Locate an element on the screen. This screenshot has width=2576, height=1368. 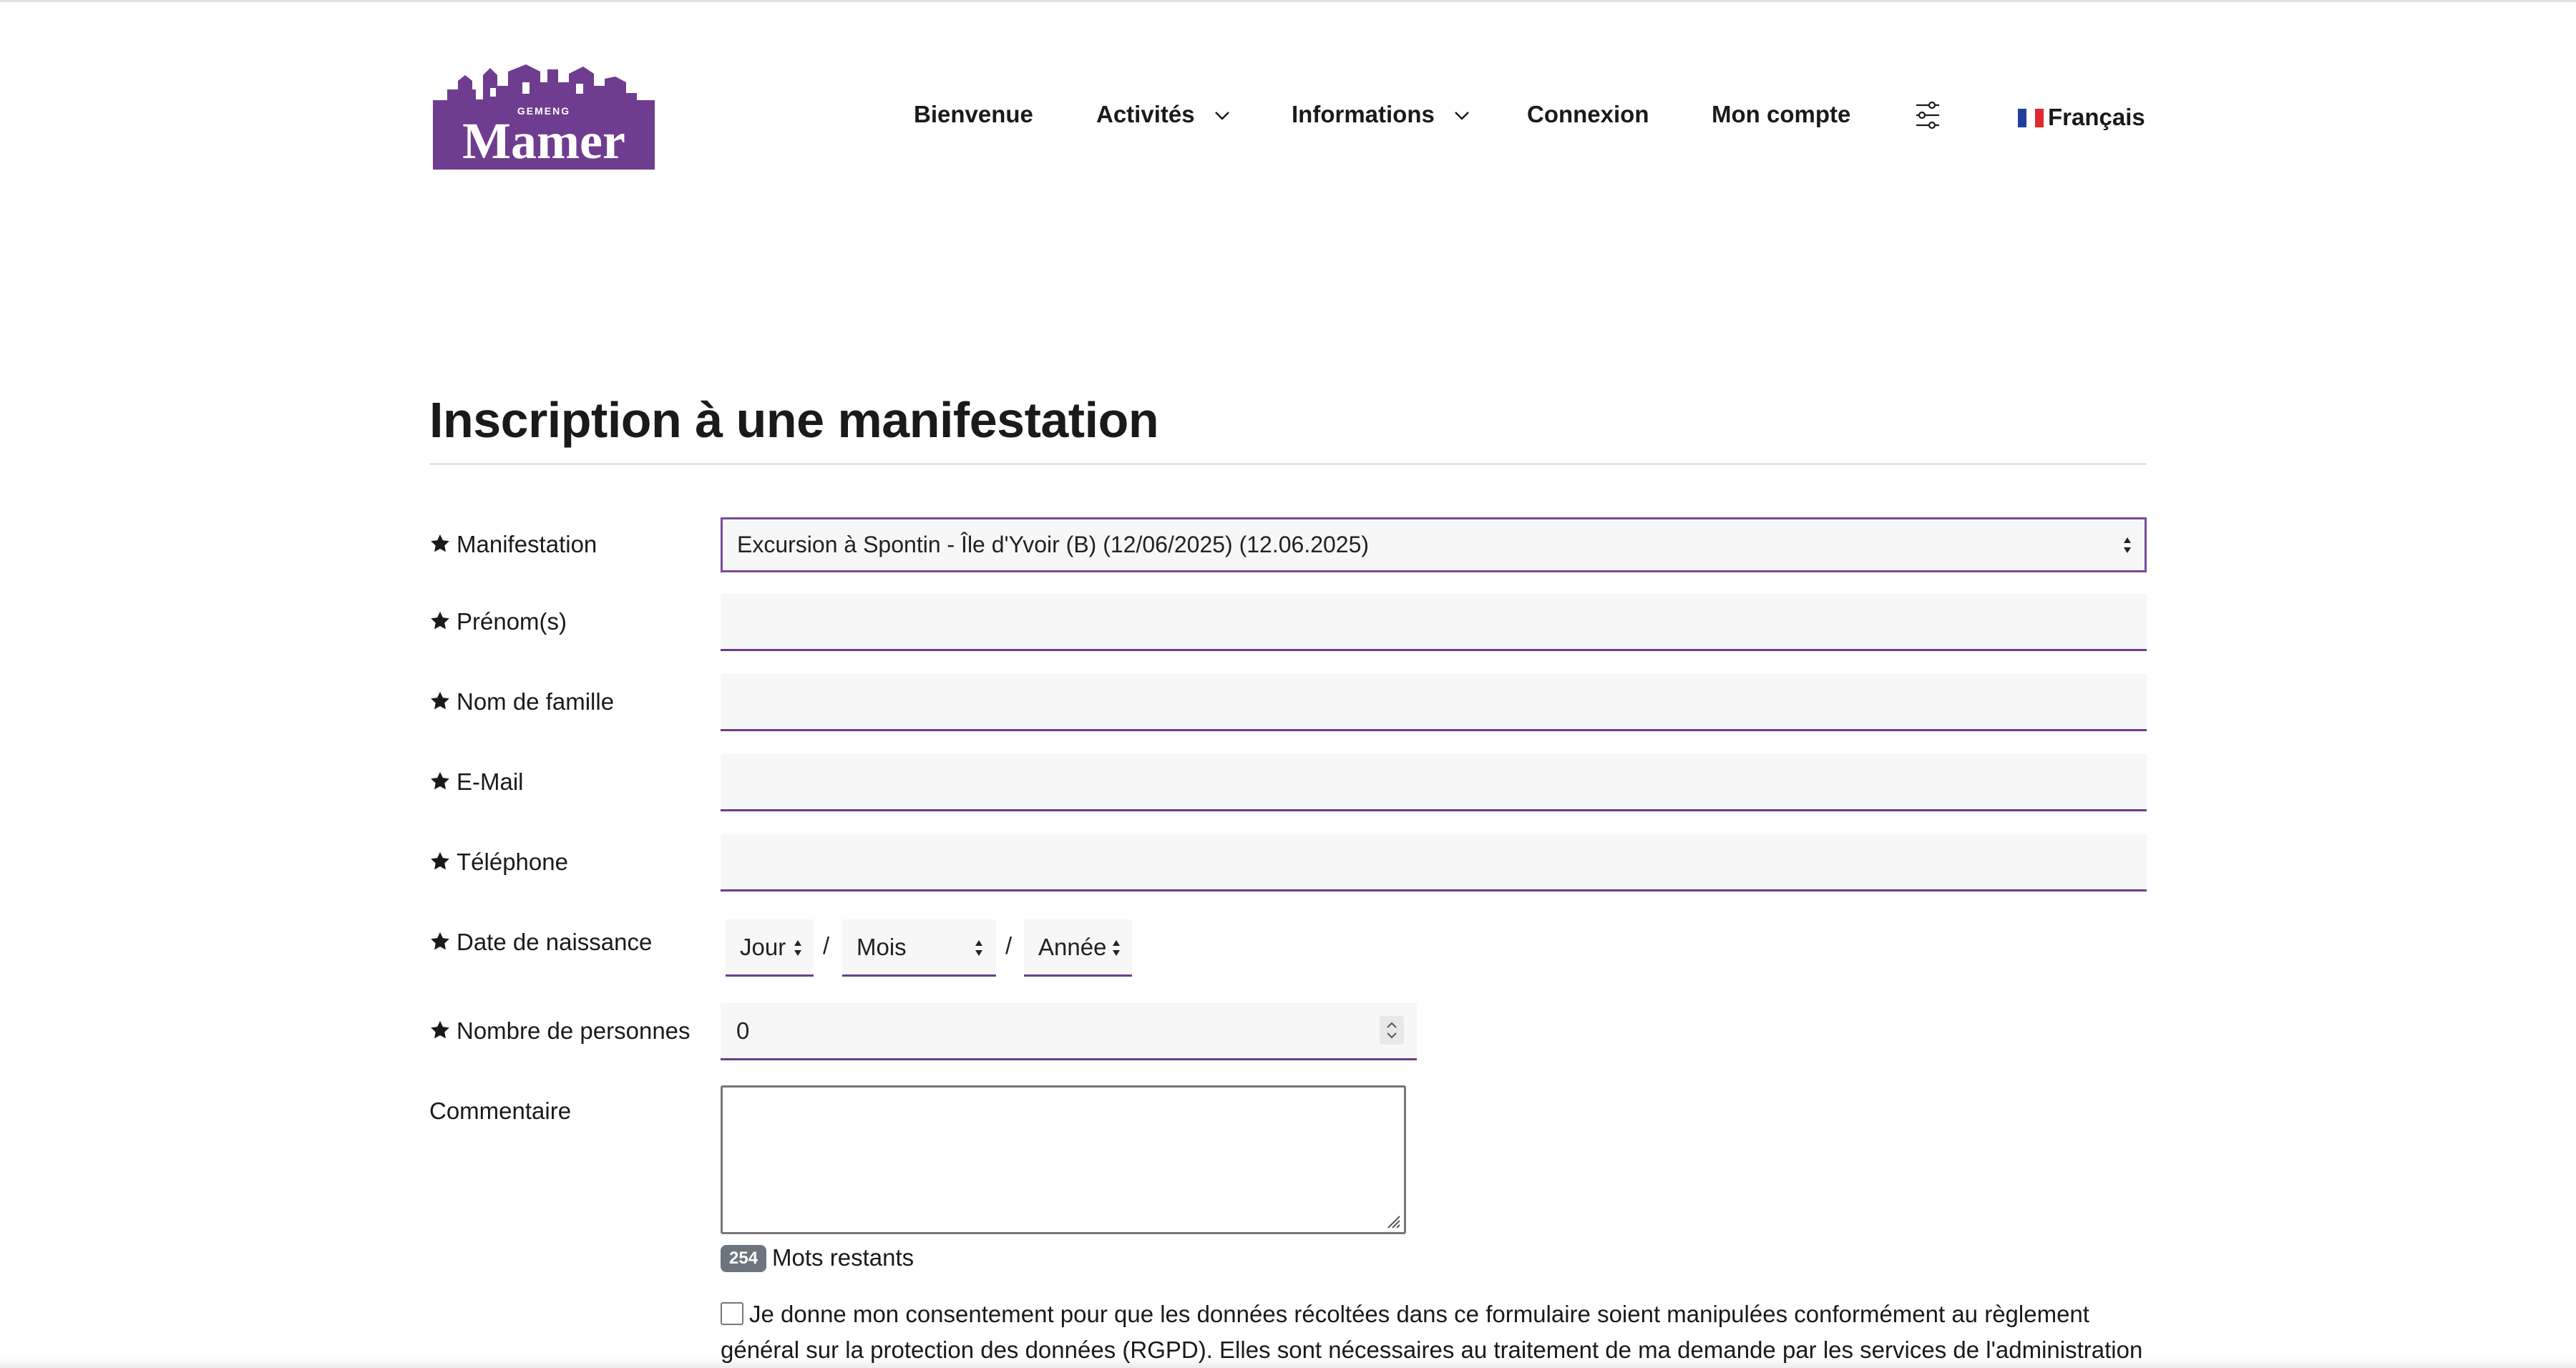
birth-year-value: Année is located at coordinates (1072, 947).